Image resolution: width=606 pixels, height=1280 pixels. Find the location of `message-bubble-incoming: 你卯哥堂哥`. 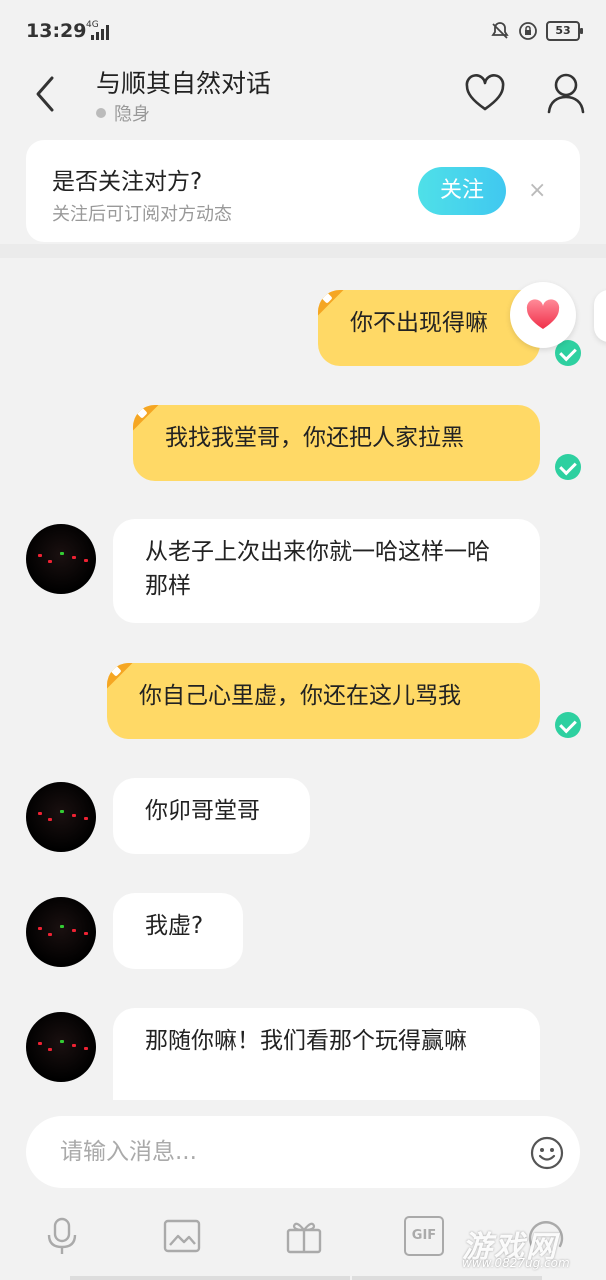

message-bubble-incoming: 你卯哥堂哥 is located at coordinates (211, 816).